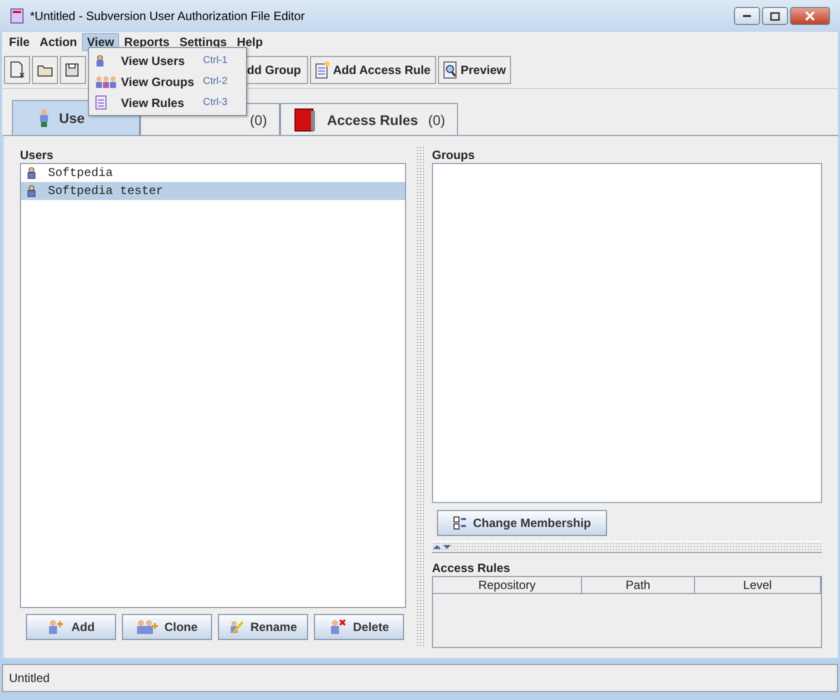 The width and height of the screenshot is (840, 700). I want to click on panel-title: Groups, so click(454, 155).